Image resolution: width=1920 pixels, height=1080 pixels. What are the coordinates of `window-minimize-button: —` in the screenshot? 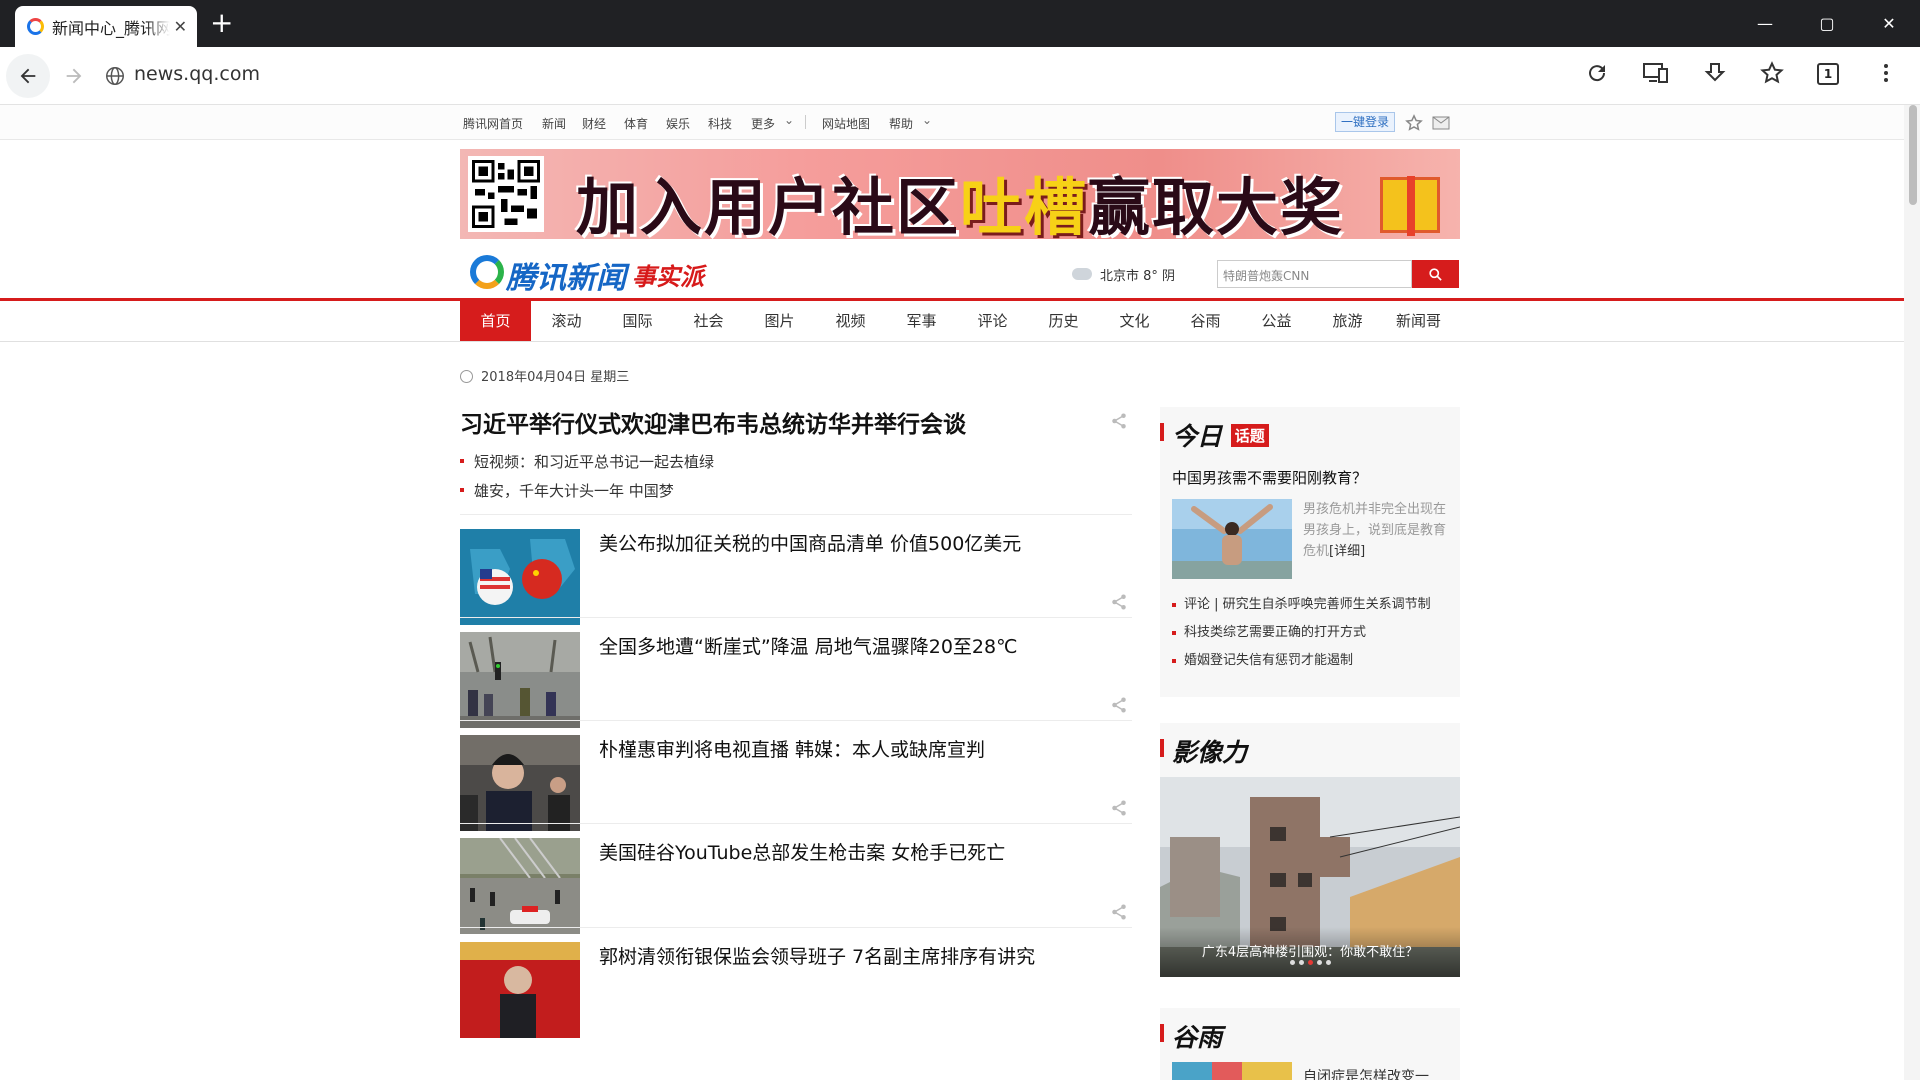 It's located at (1765, 23).